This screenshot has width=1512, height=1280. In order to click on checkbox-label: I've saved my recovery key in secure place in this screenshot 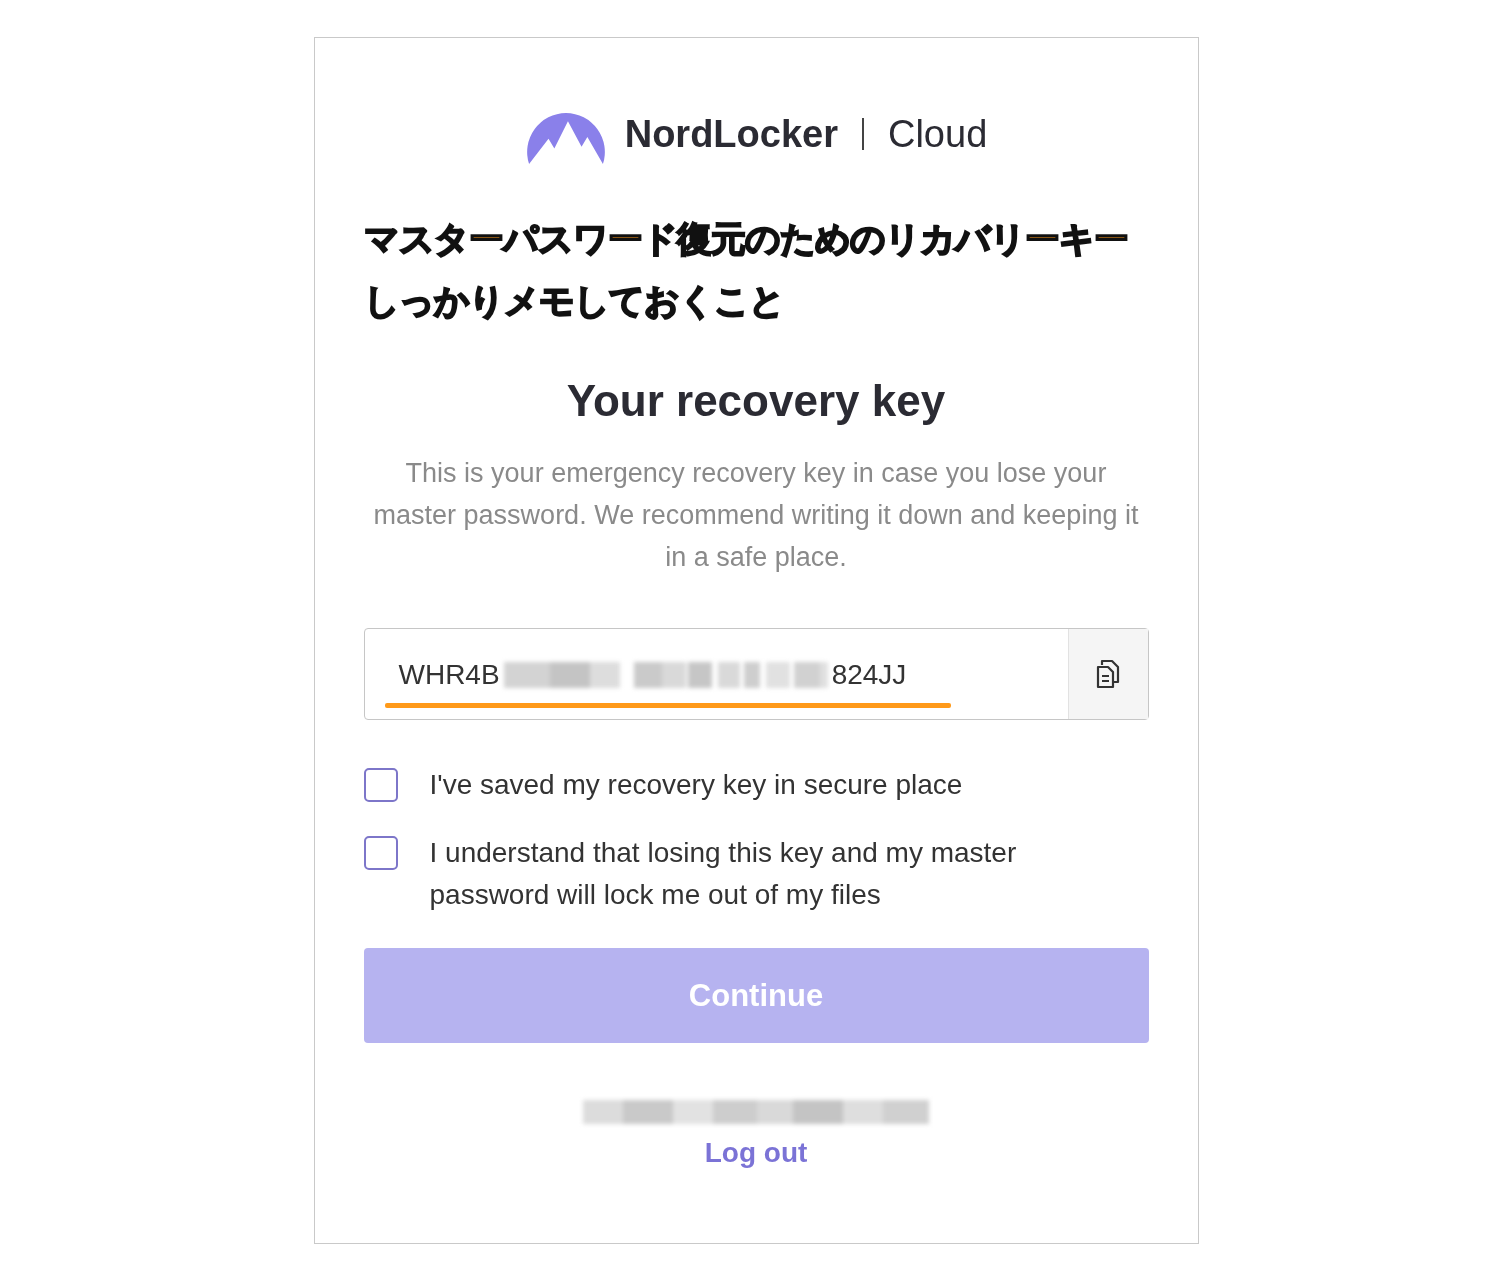, I will do `click(696, 785)`.